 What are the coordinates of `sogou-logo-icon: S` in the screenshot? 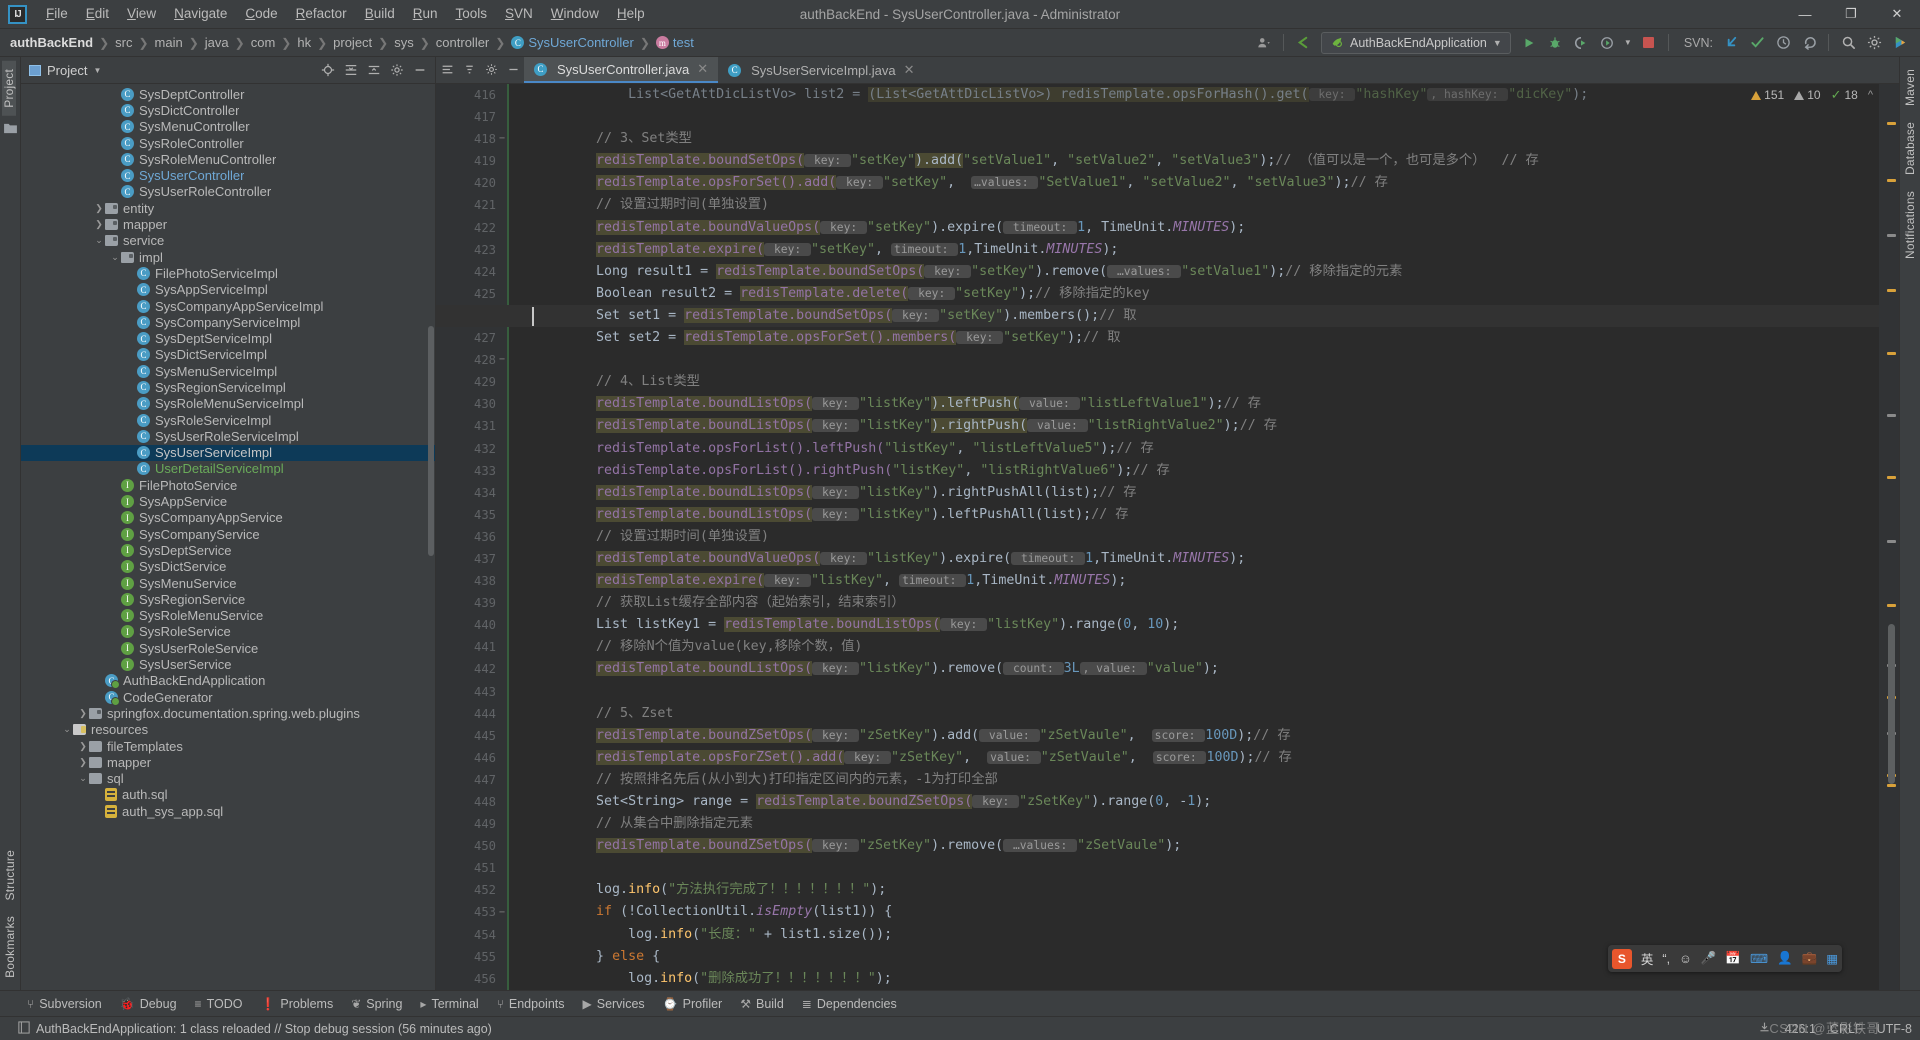 It's located at (1621, 958).